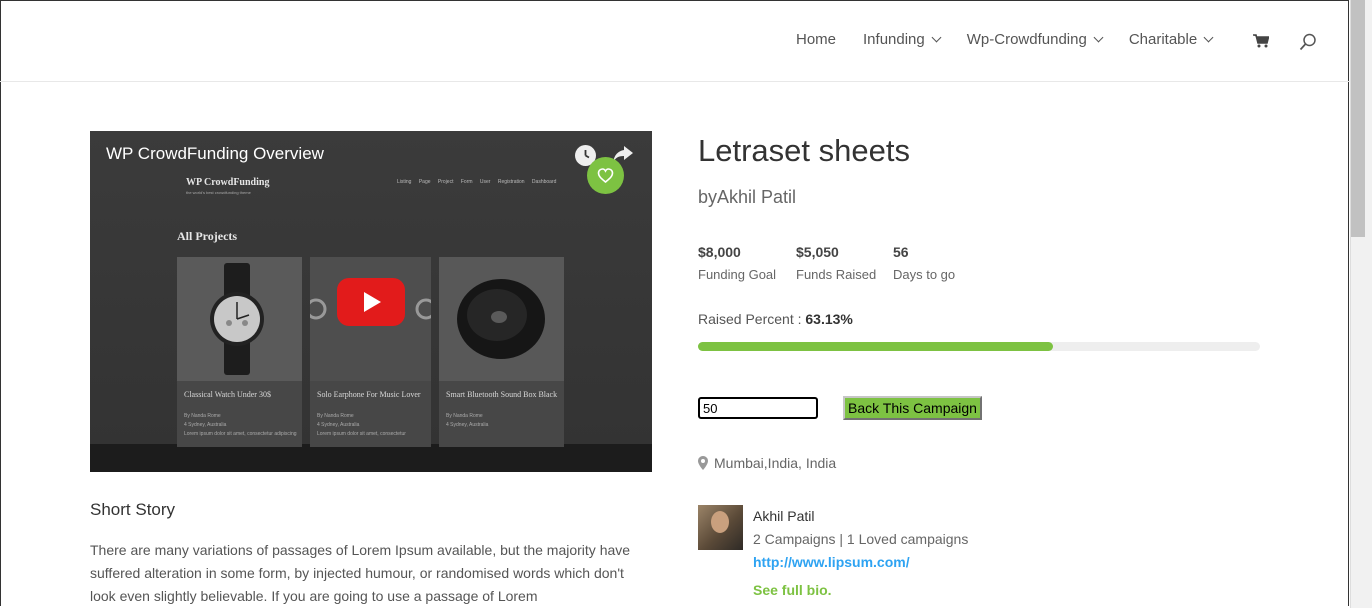 This screenshot has width=1372, height=608. I want to click on pledge-amount-input, so click(758, 408).